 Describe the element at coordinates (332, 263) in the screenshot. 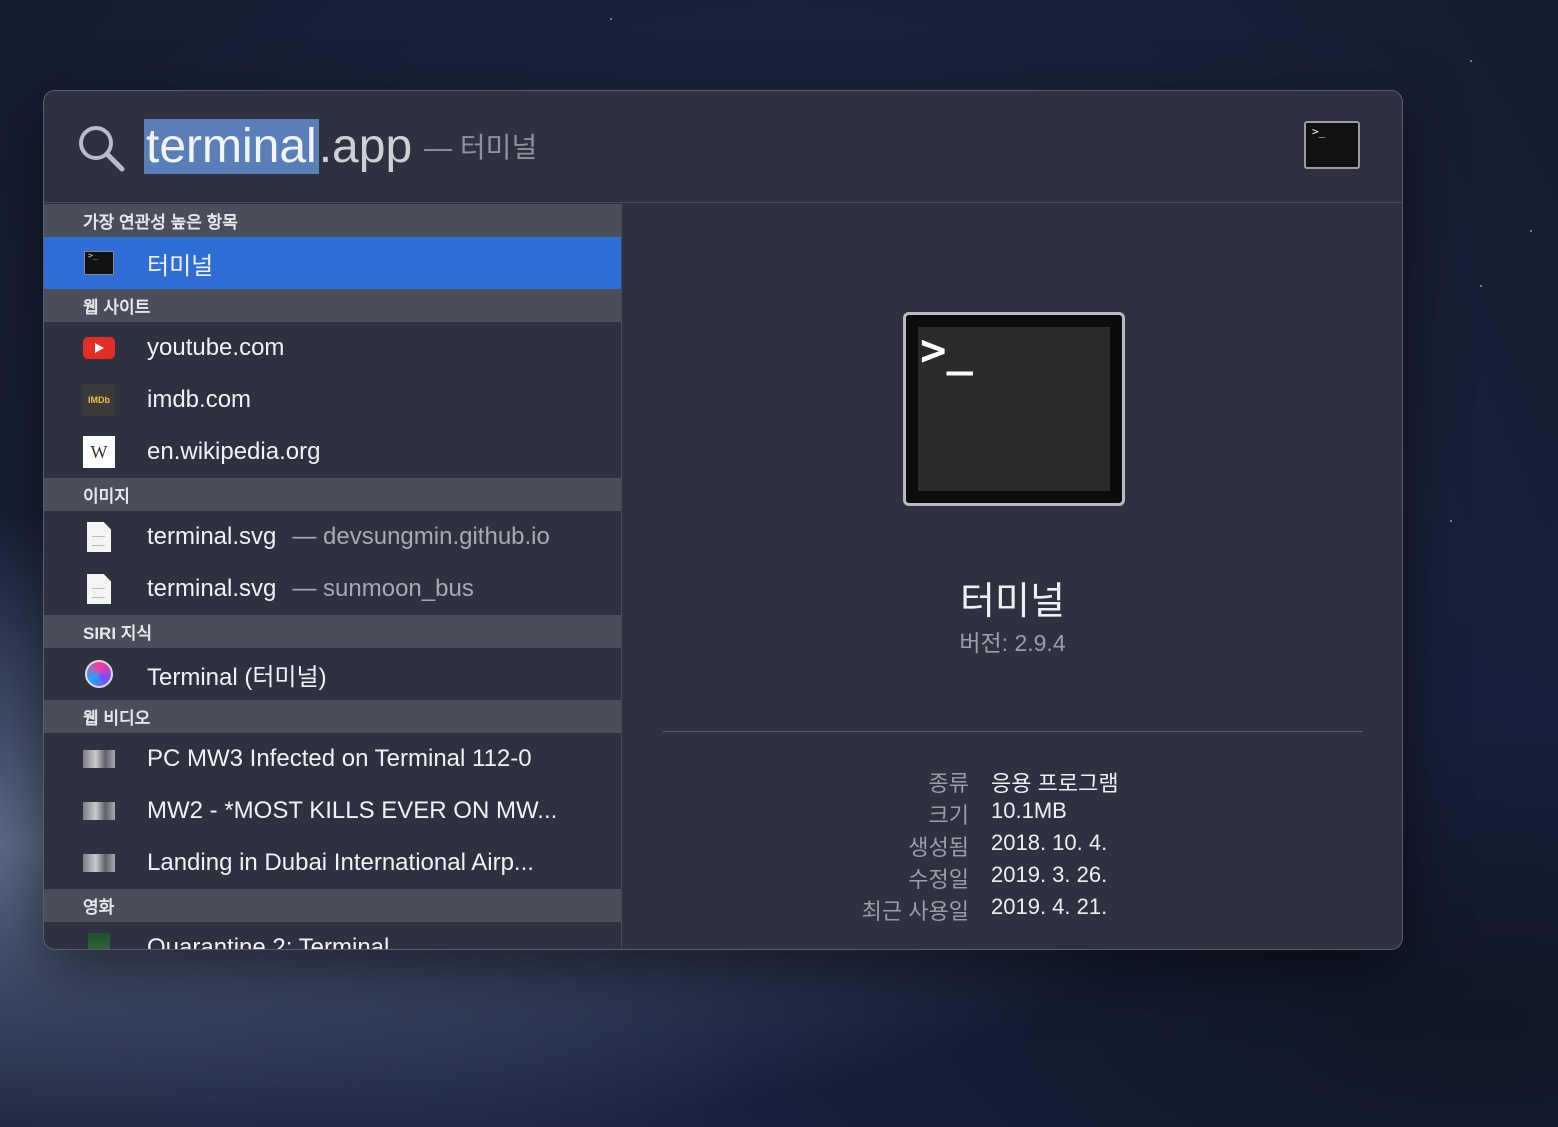

I see `result-item-terminal: 터미널` at that location.